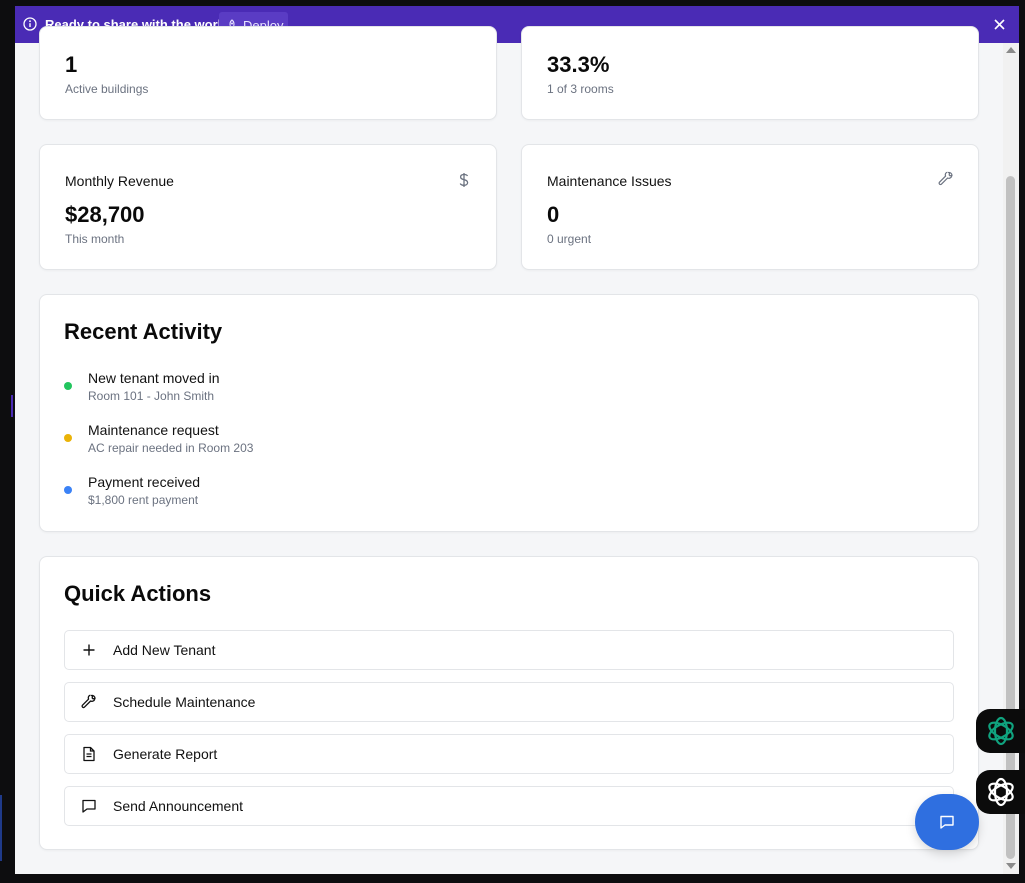  What do you see at coordinates (609, 181) in the screenshot?
I see `stat-title: Maintenance Issues` at bounding box center [609, 181].